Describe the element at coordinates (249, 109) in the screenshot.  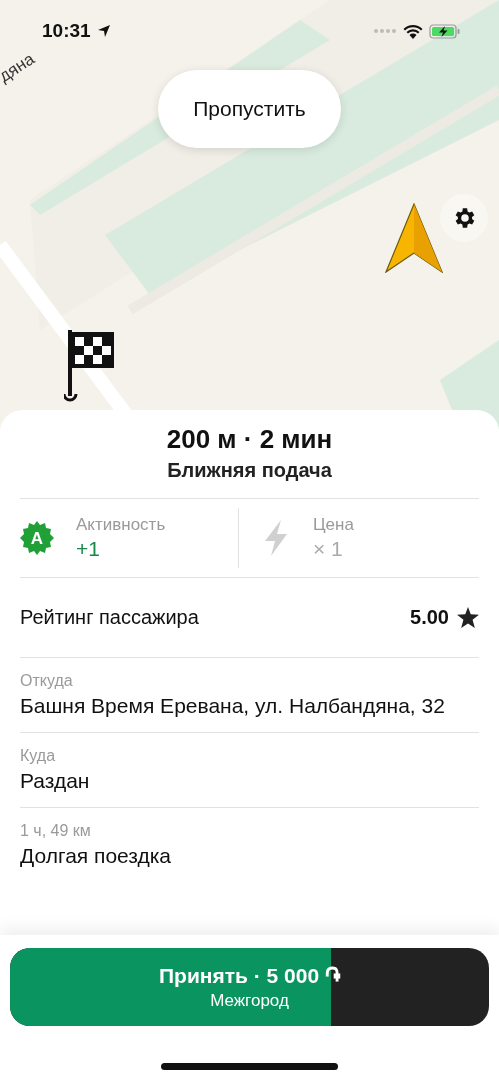
I see `skip-button: Пропустить` at that location.